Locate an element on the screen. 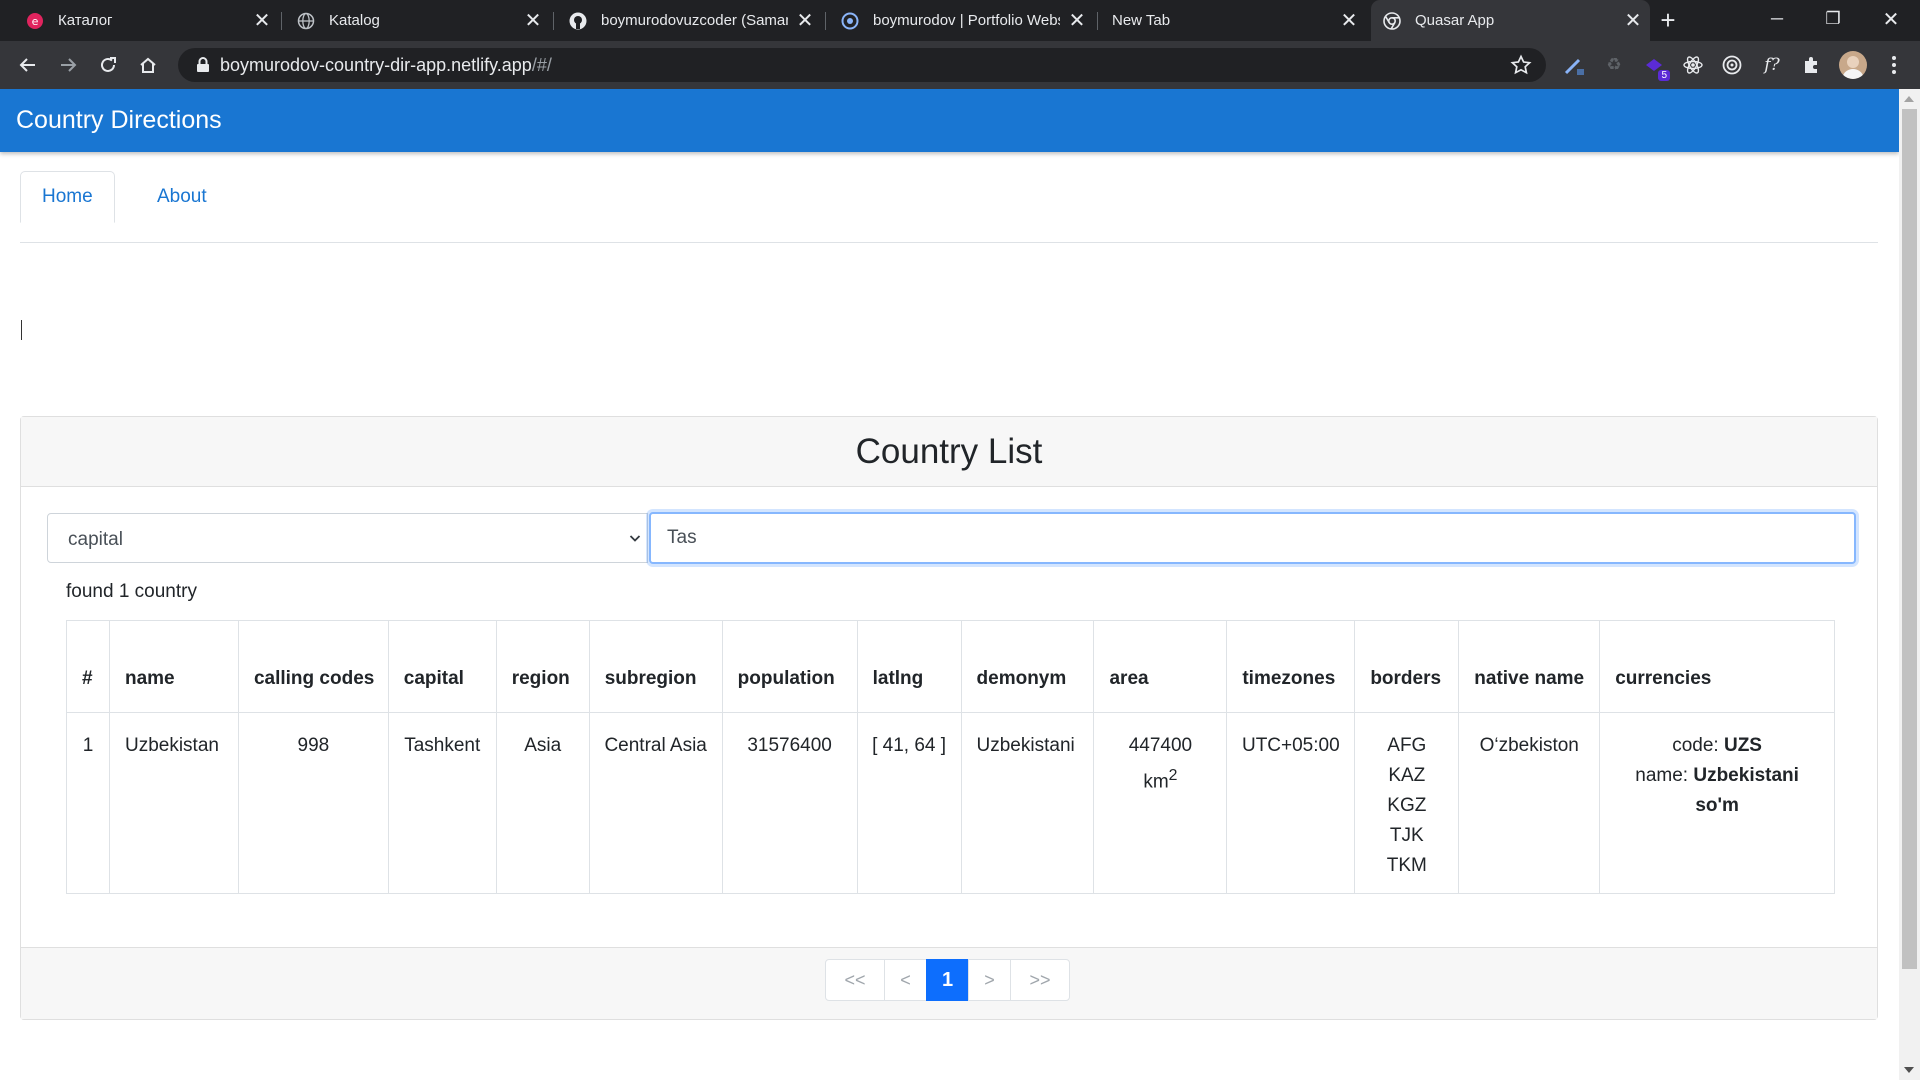  cell-calling-codes: 998 is located at coordinates (313, 803).